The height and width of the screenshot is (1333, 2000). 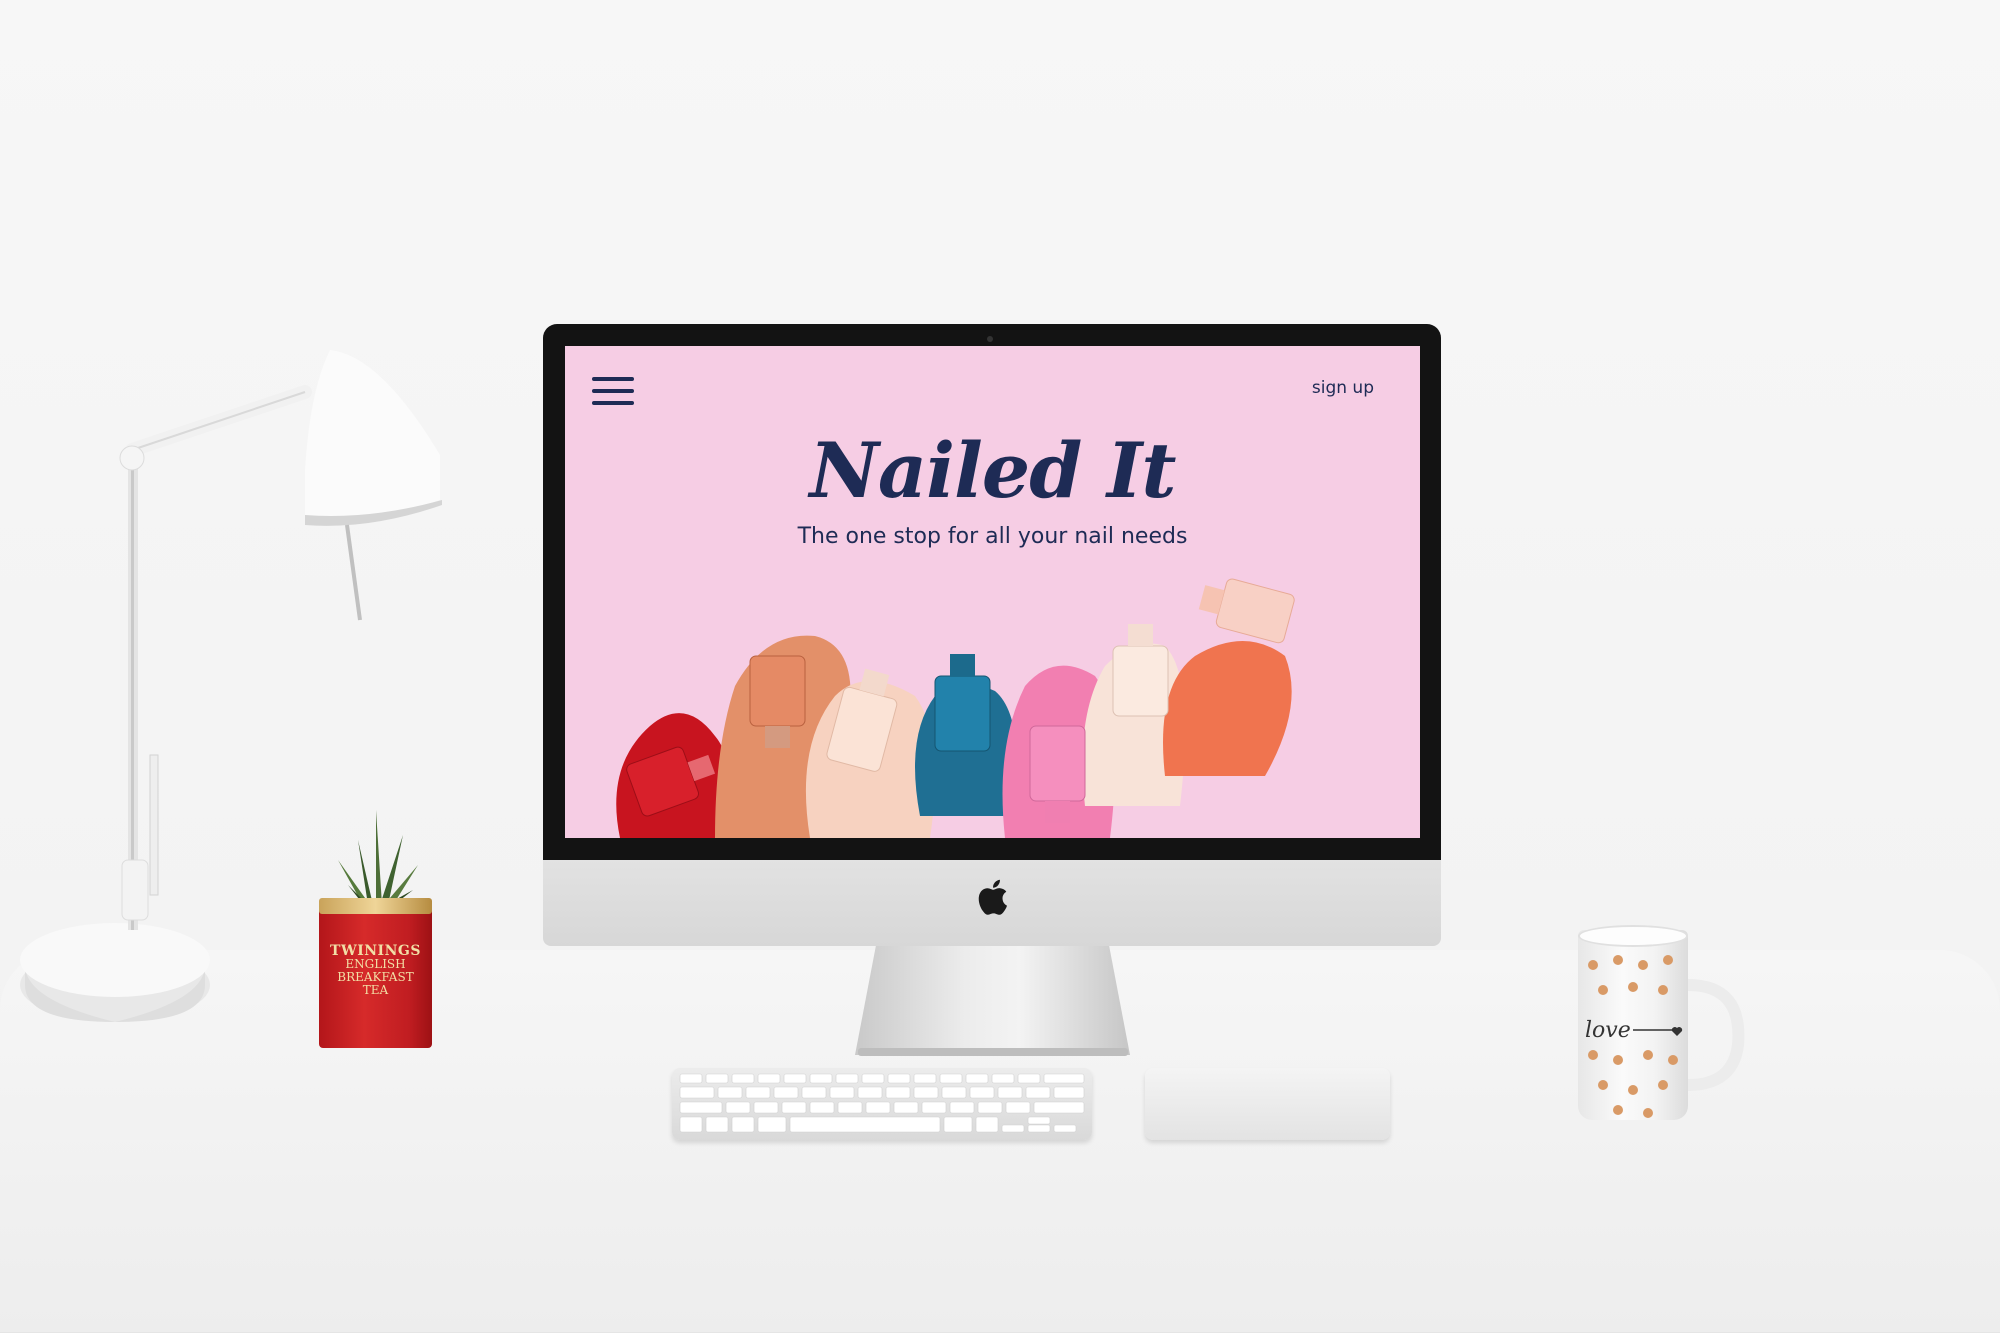 I want to click on trackpad, so click(x=1267, y=1104).